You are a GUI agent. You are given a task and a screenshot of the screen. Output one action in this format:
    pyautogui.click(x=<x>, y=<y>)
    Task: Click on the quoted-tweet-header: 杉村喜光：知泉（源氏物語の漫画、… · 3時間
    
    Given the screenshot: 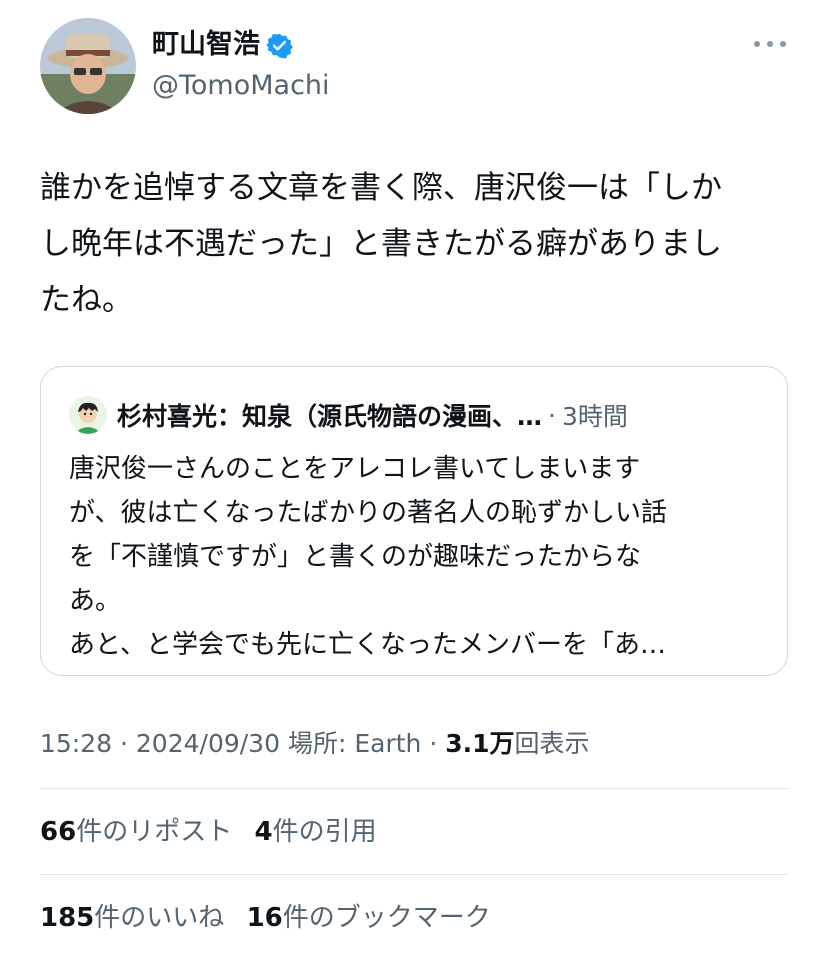 What is the action you would take?
    pyautogui.click(x=414, y=415)
    